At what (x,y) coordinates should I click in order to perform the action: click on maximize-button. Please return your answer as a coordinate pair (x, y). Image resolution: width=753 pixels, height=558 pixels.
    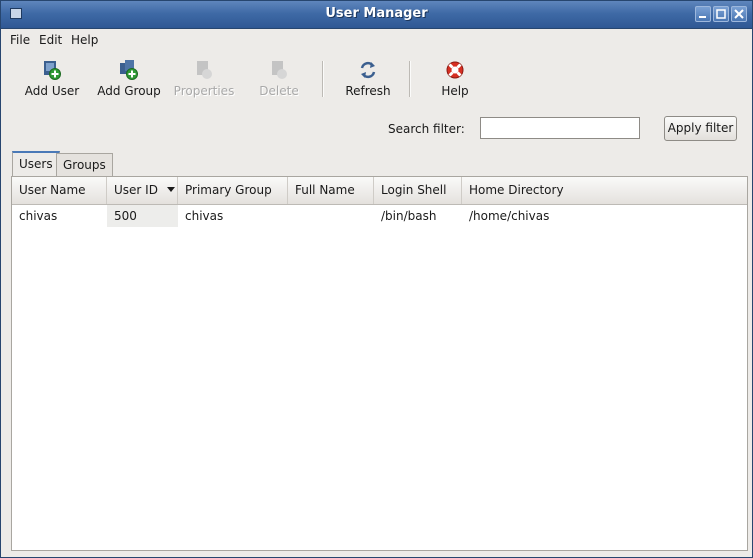
    Looking at the image, I should click on (721, 14).